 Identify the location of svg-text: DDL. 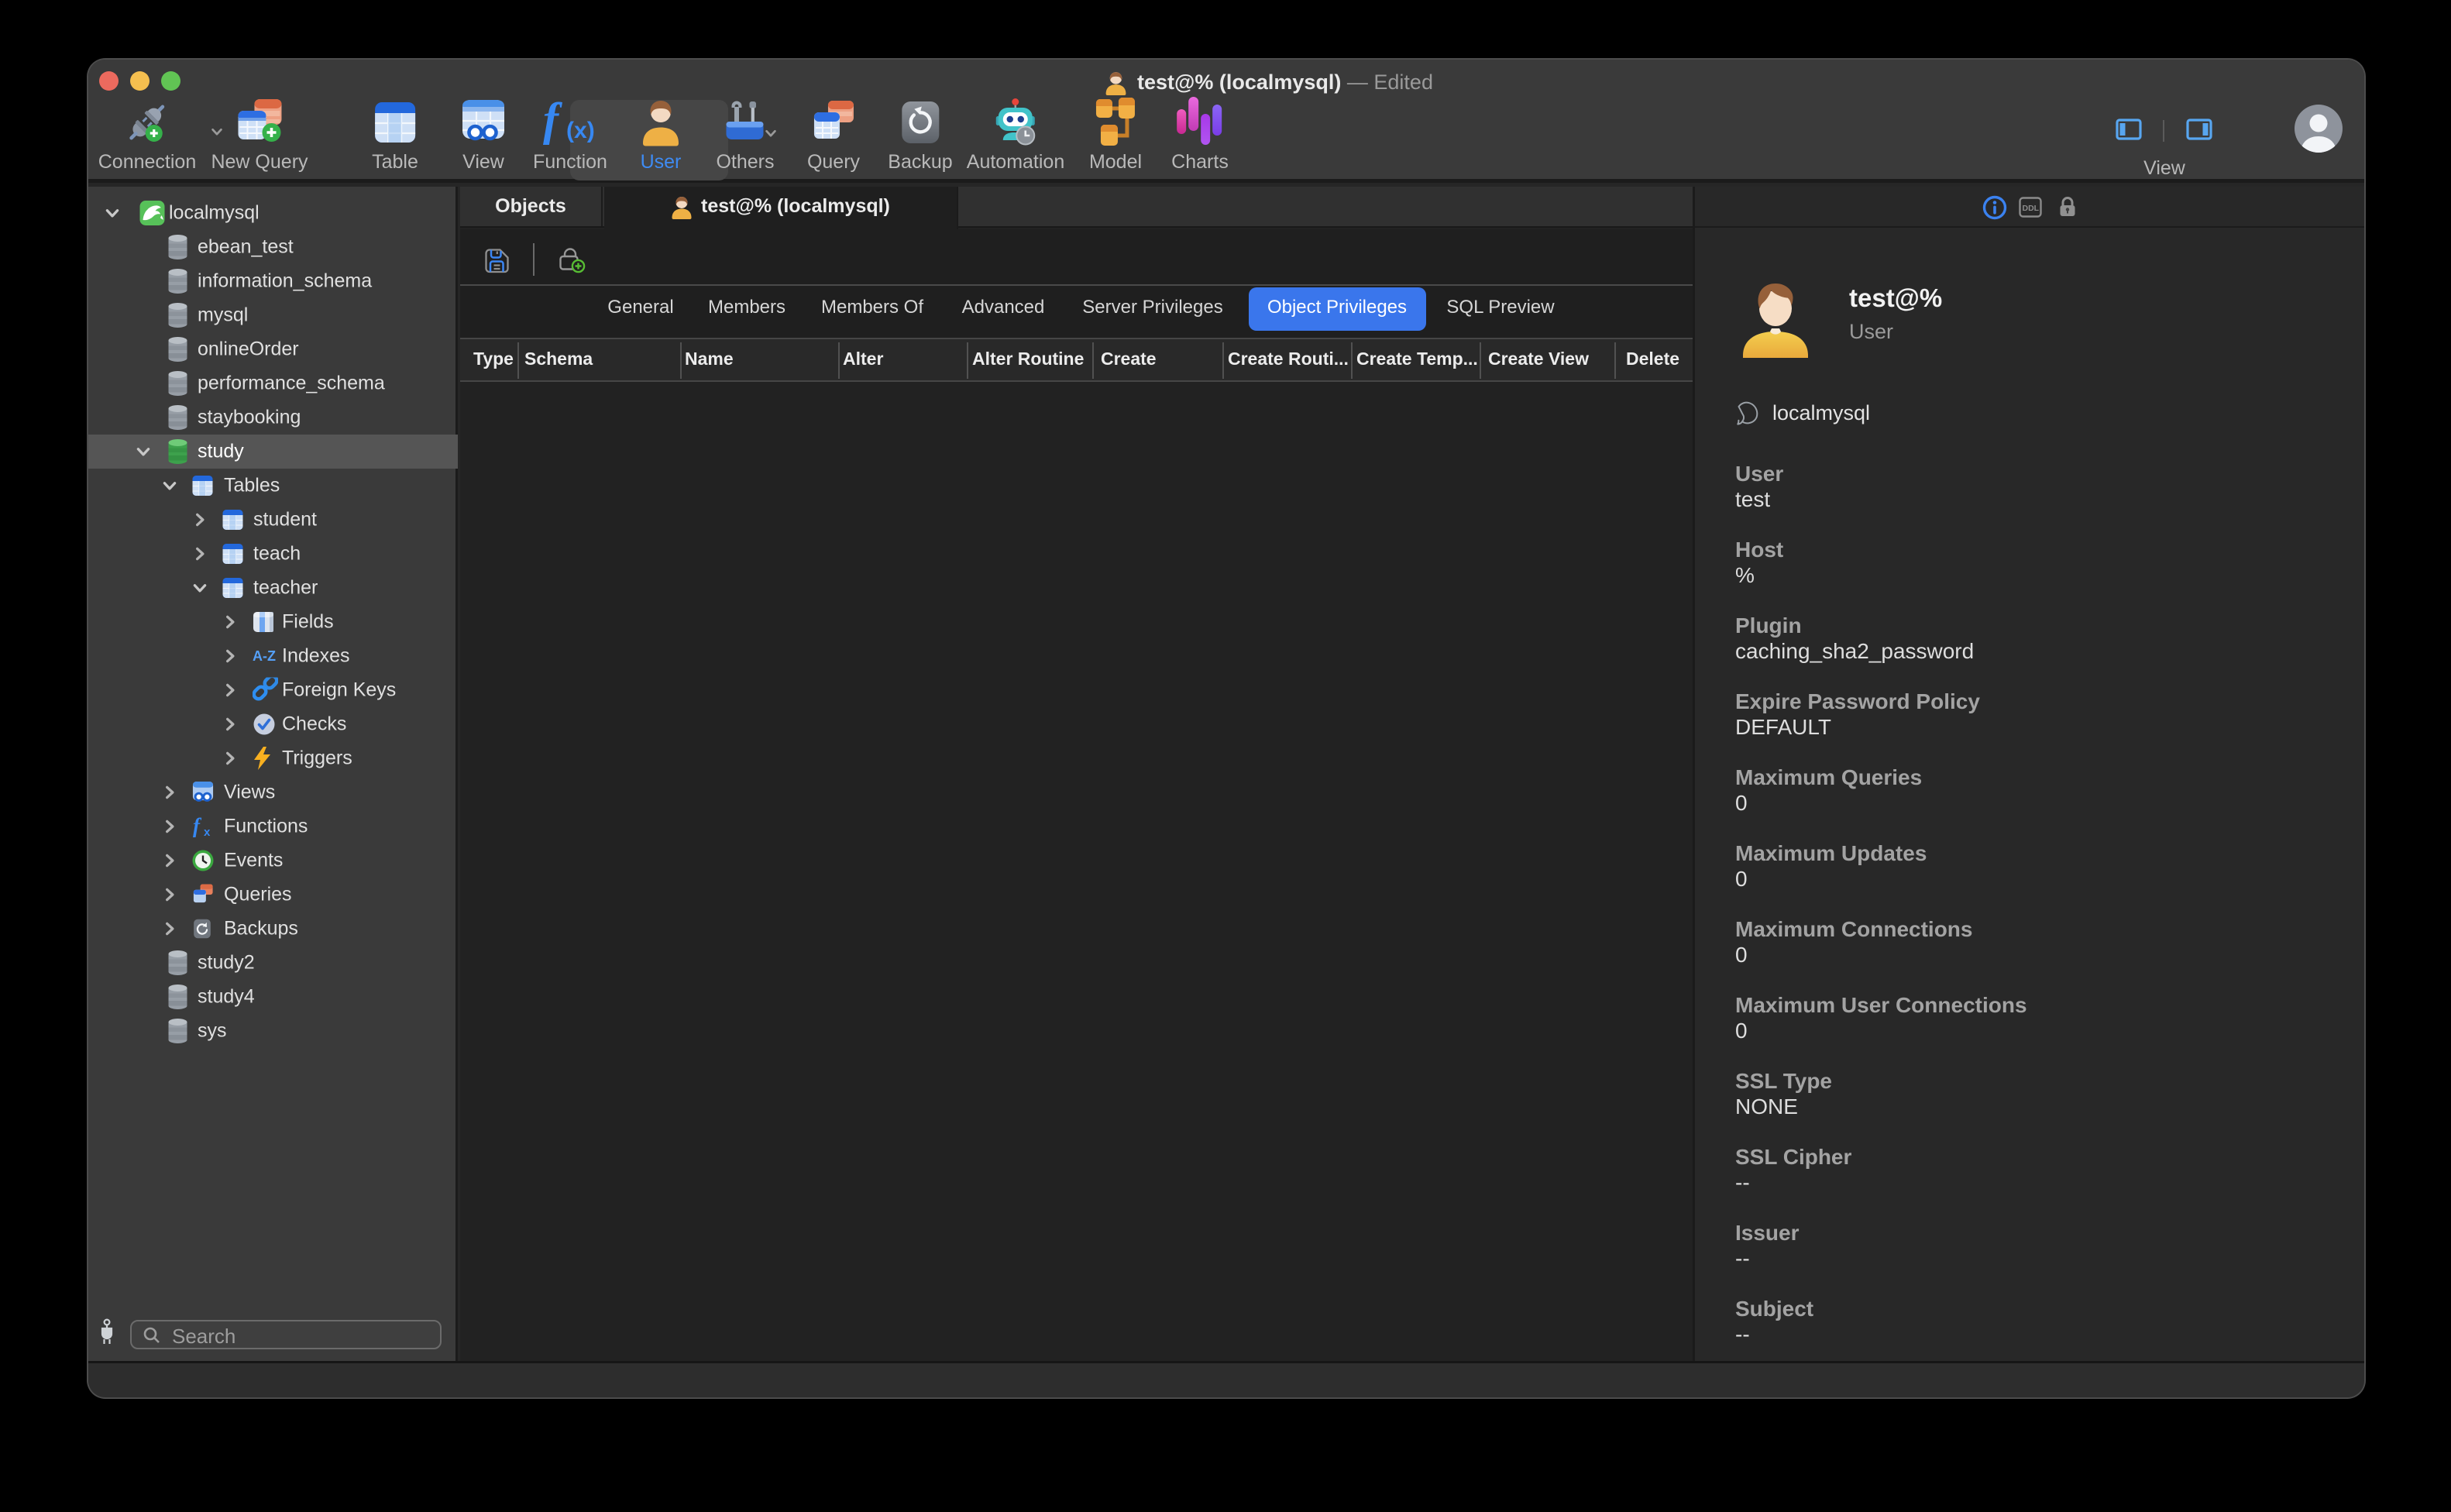
(2031, 208).